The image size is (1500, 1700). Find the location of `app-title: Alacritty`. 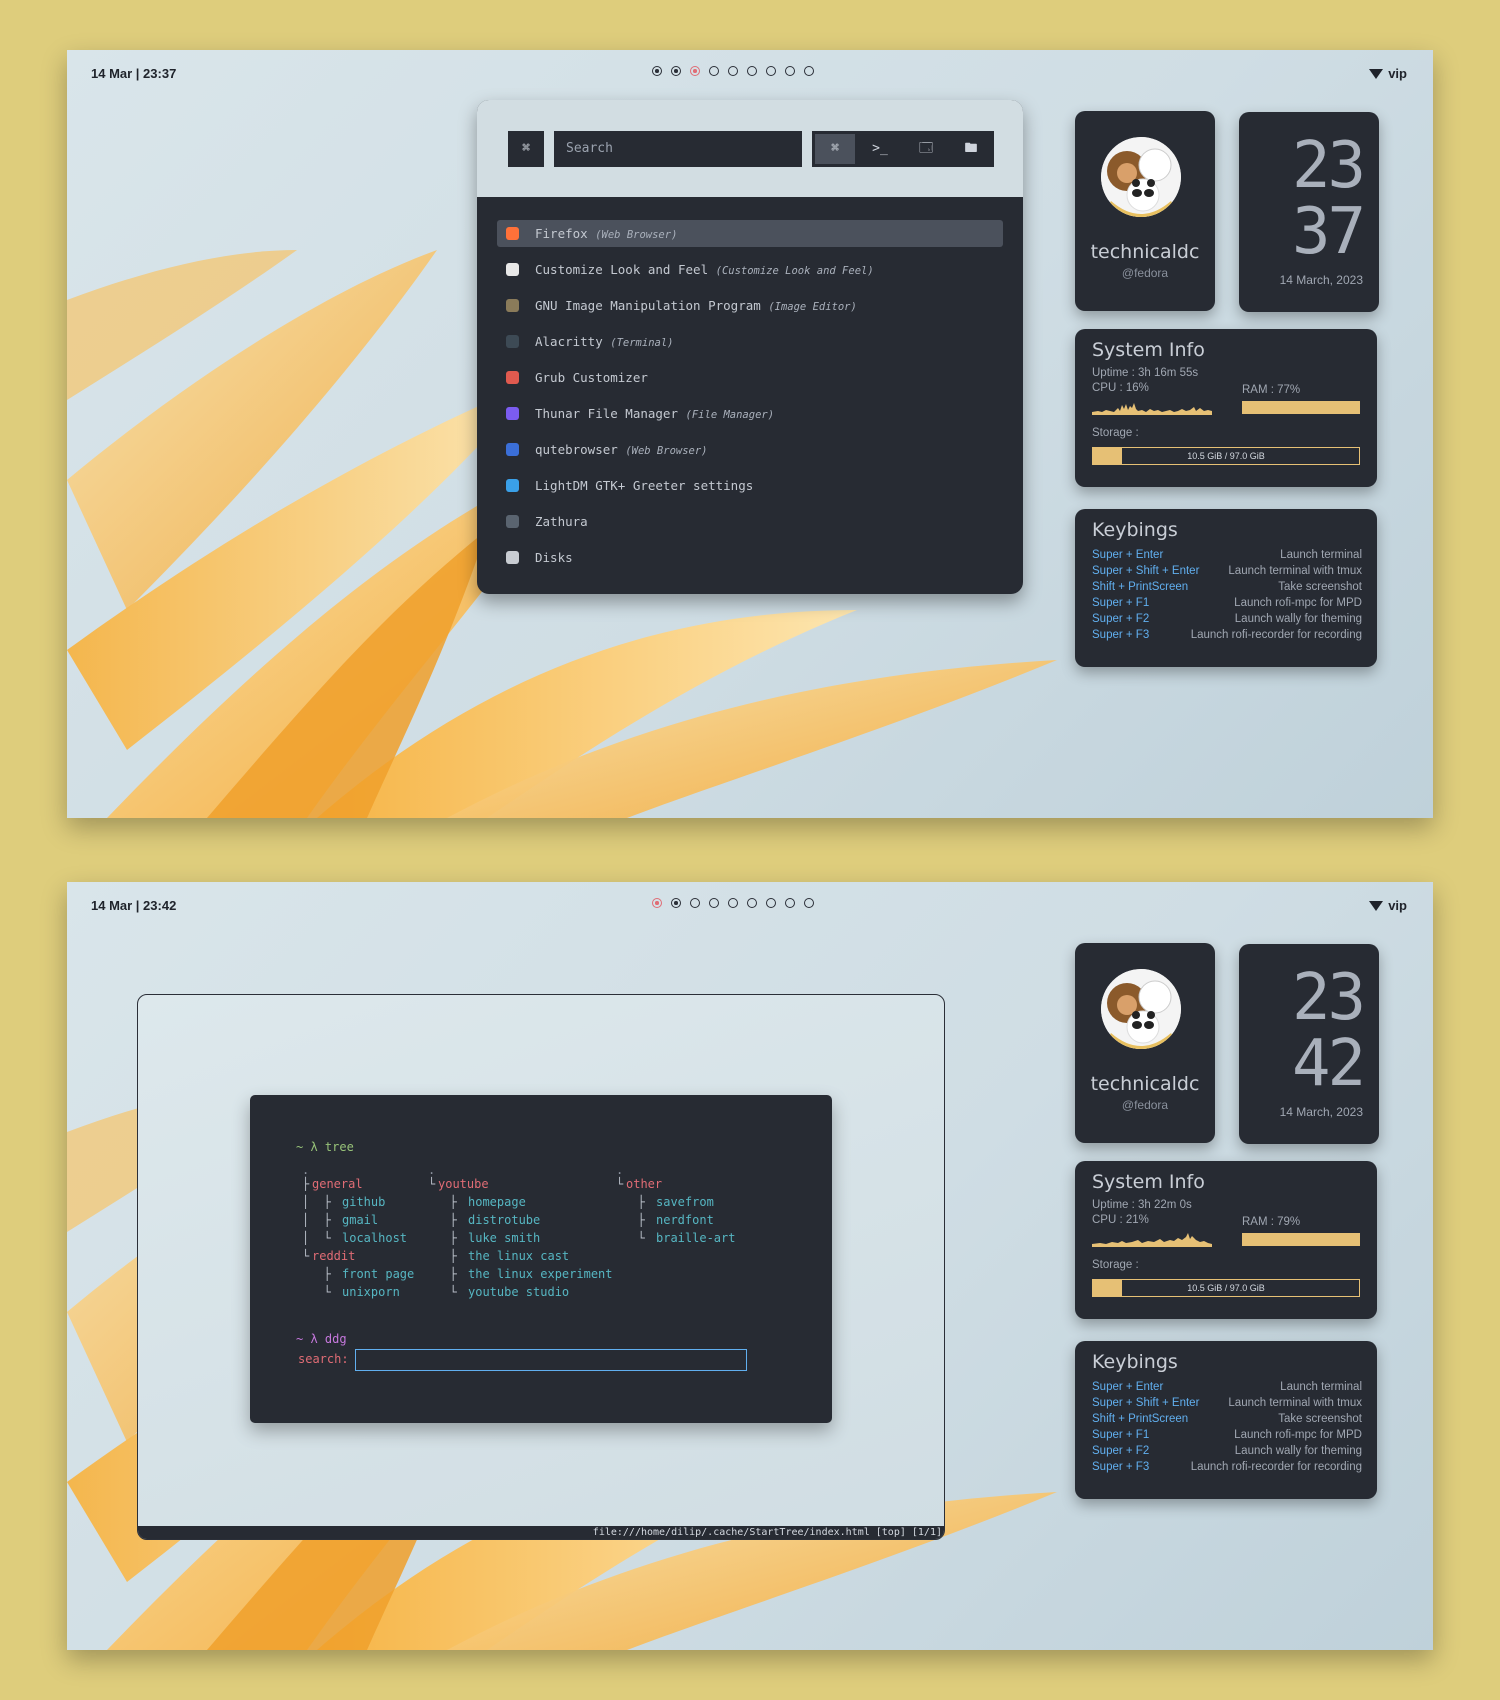

app-title: Alacritty is located at coordinates (569, 341).